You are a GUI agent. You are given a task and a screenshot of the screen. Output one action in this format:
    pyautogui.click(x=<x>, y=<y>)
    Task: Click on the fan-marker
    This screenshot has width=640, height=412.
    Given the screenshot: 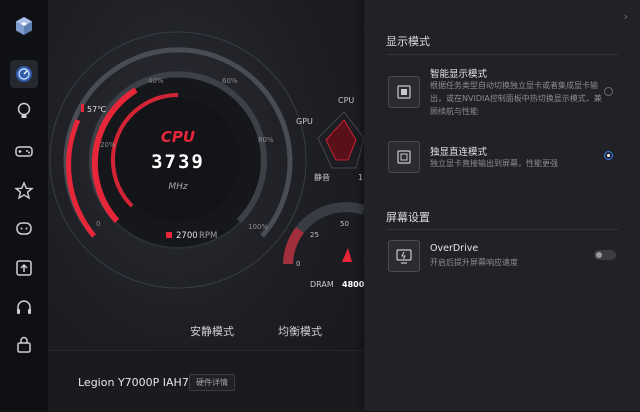 What is the action you would take?
    pyautogui.click(x=169, y=235)
    